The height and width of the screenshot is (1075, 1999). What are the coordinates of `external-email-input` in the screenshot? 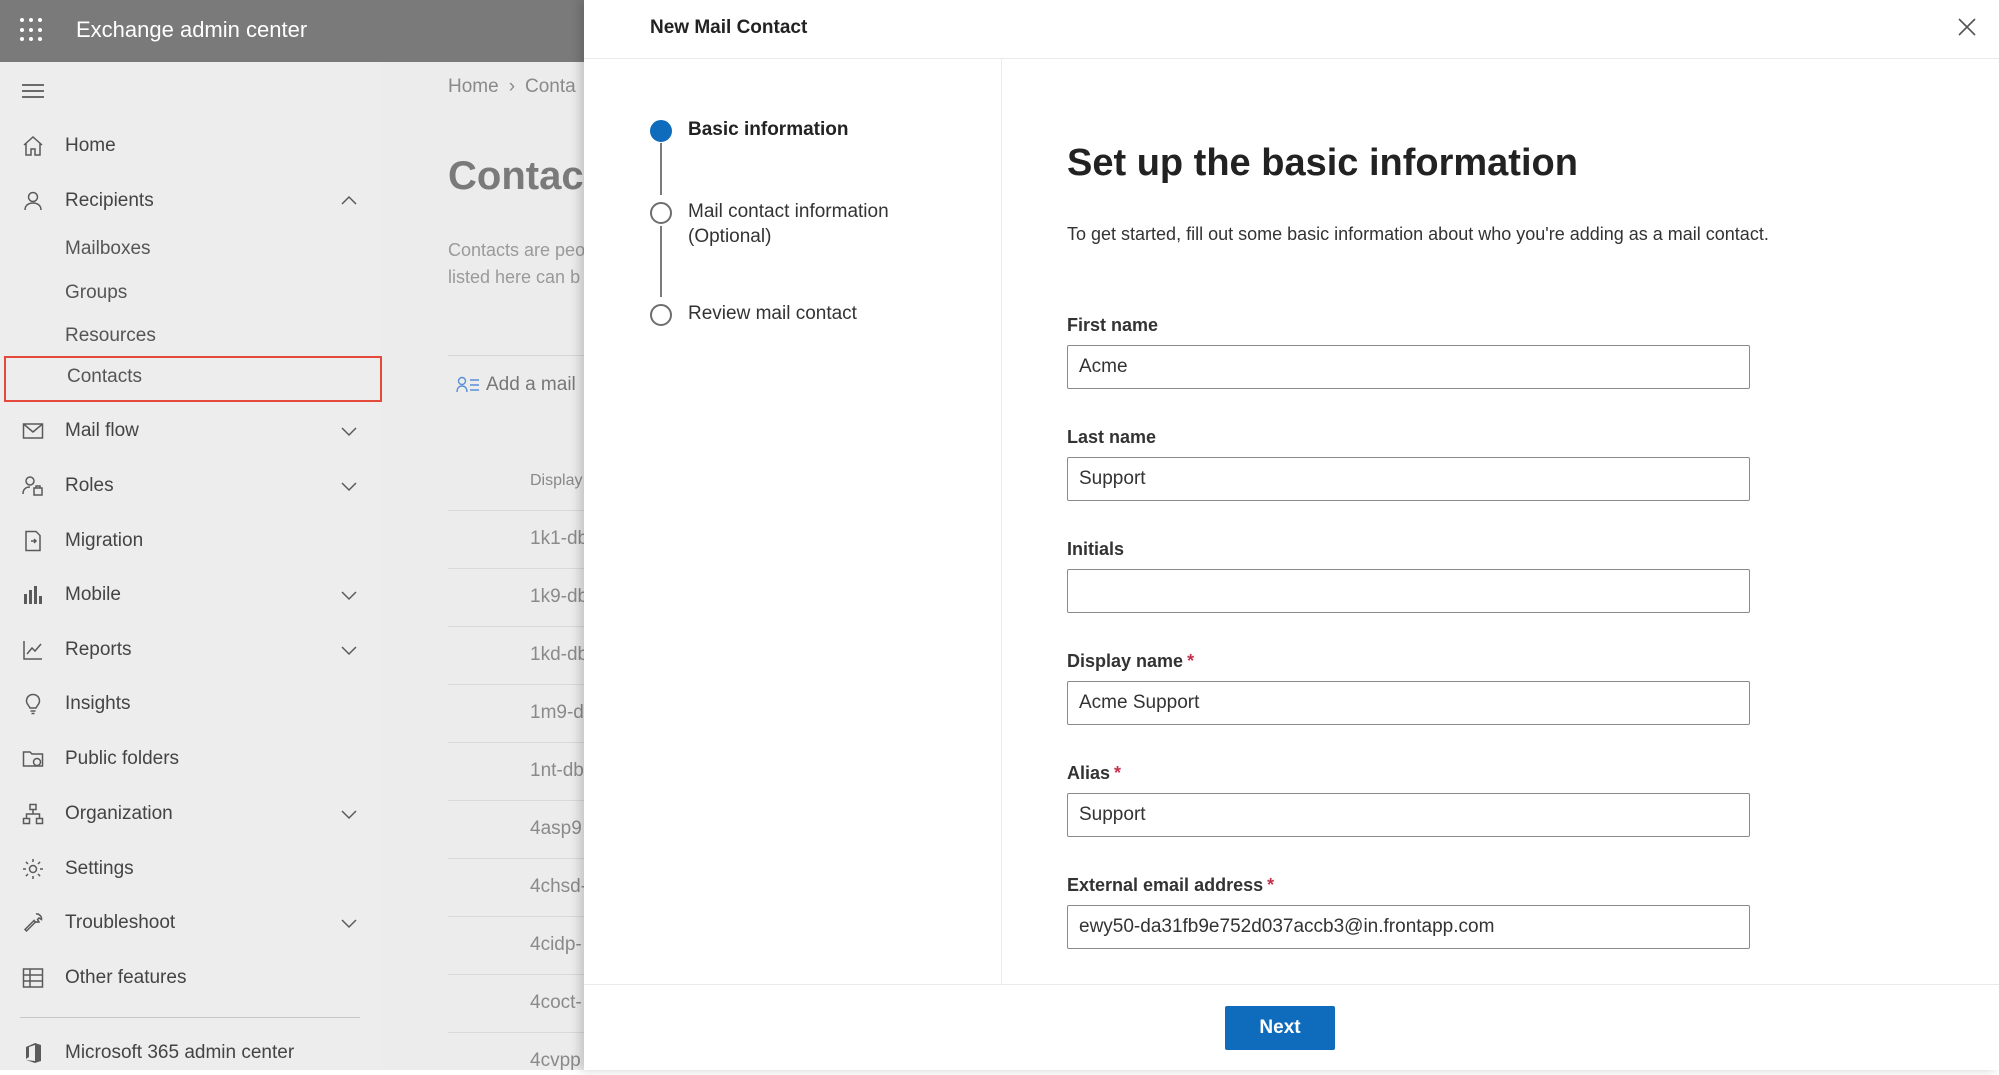 It's located at (1408, 927).